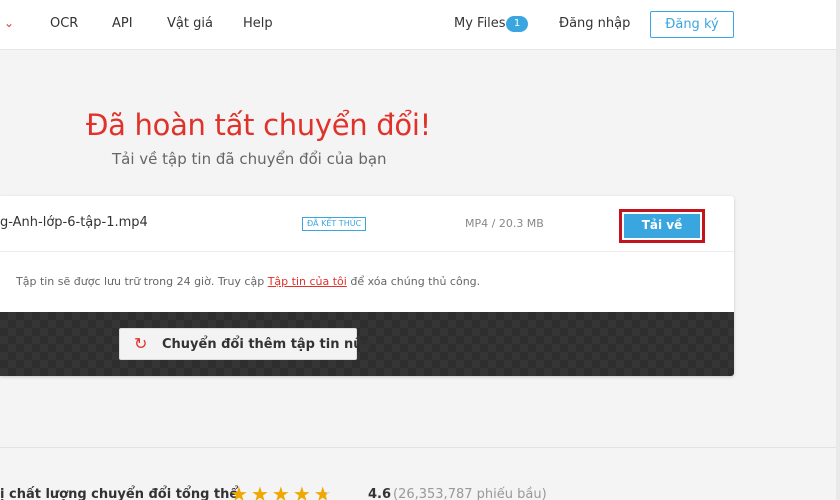 This screenshot has width=840, height=500. What do you see at coordinates (141, 343) in the screenshot?
I see `refresh-icon: ↻` at bounding box center [141, 343].